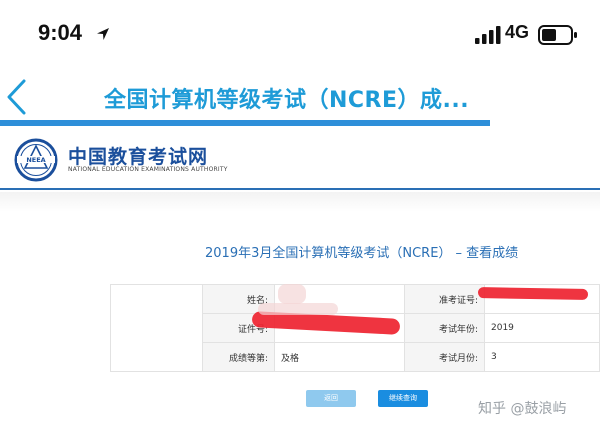 This screenshot has width=600, height=431. Describe the element at coordinates (542, 328) in the screenshot. I see `exam-year-value: 2019` at that location.